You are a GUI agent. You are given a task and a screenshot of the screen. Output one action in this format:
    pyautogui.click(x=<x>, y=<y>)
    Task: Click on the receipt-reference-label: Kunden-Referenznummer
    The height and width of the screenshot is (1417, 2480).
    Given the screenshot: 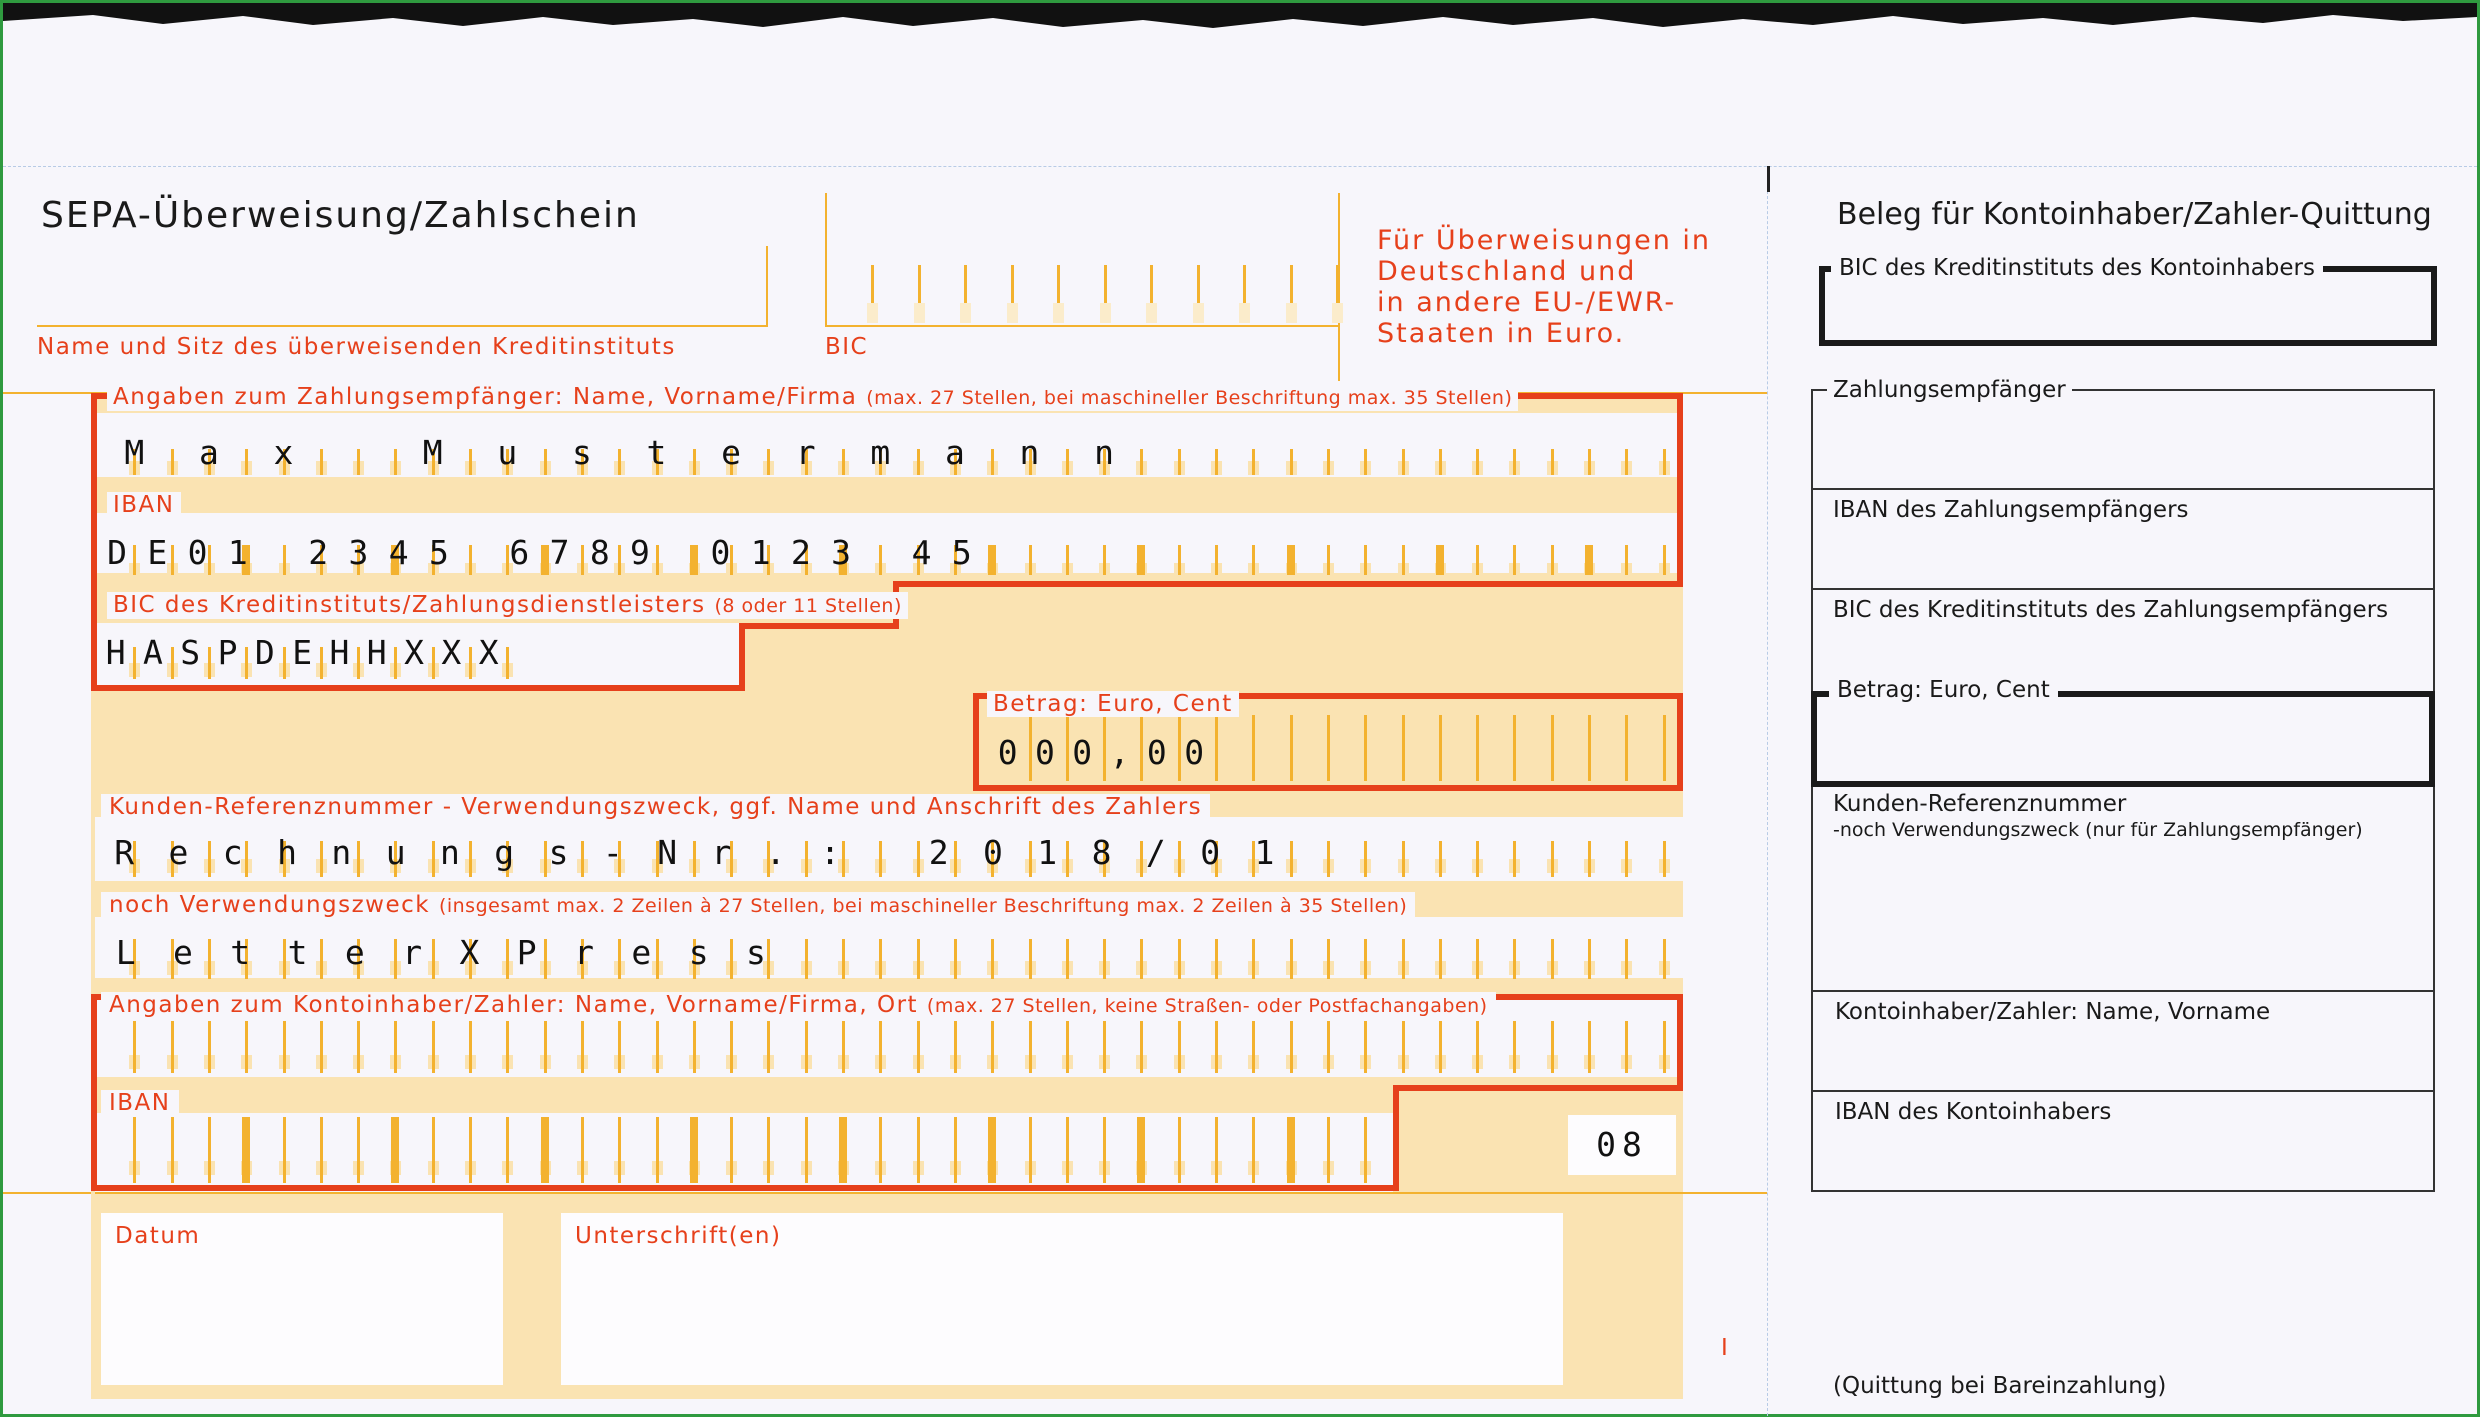 What is the action you would take?
    pyautogui.click(x=1980, y=804)
    